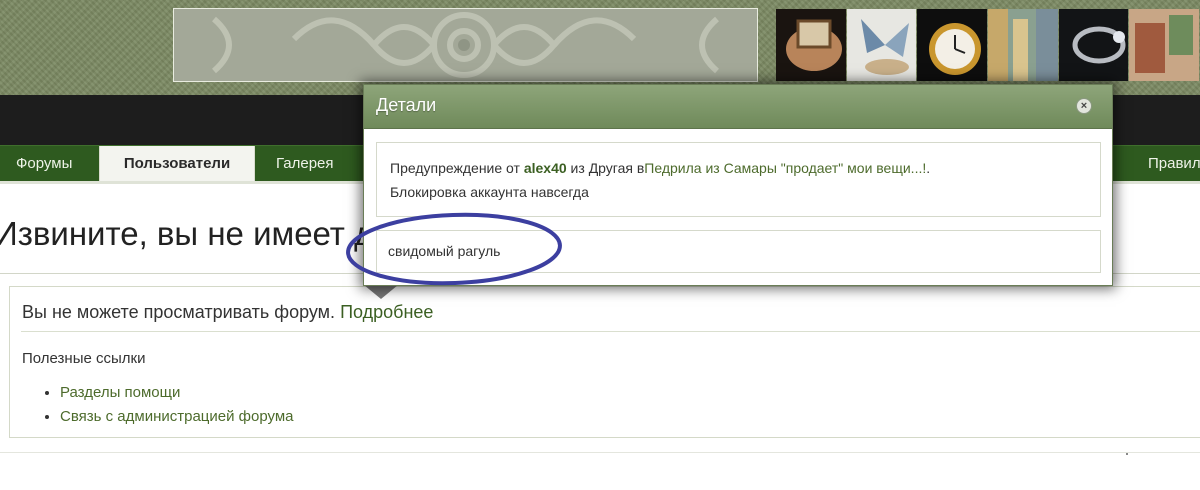 The height and width of the screenshot is (490, 1200). What do you see at coordinates (577, 168) in the screenshot?
I see `warning-in-word: из` at bounding box center [577, 168].